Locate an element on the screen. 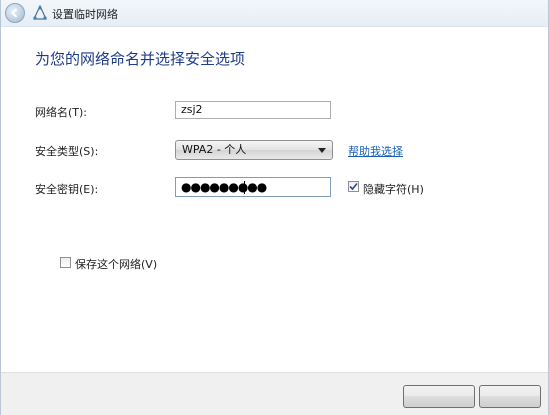 This screenshot has height=415, width=549. security-key-value: ●●●●●●●●● is located at coordinates (224, 187).